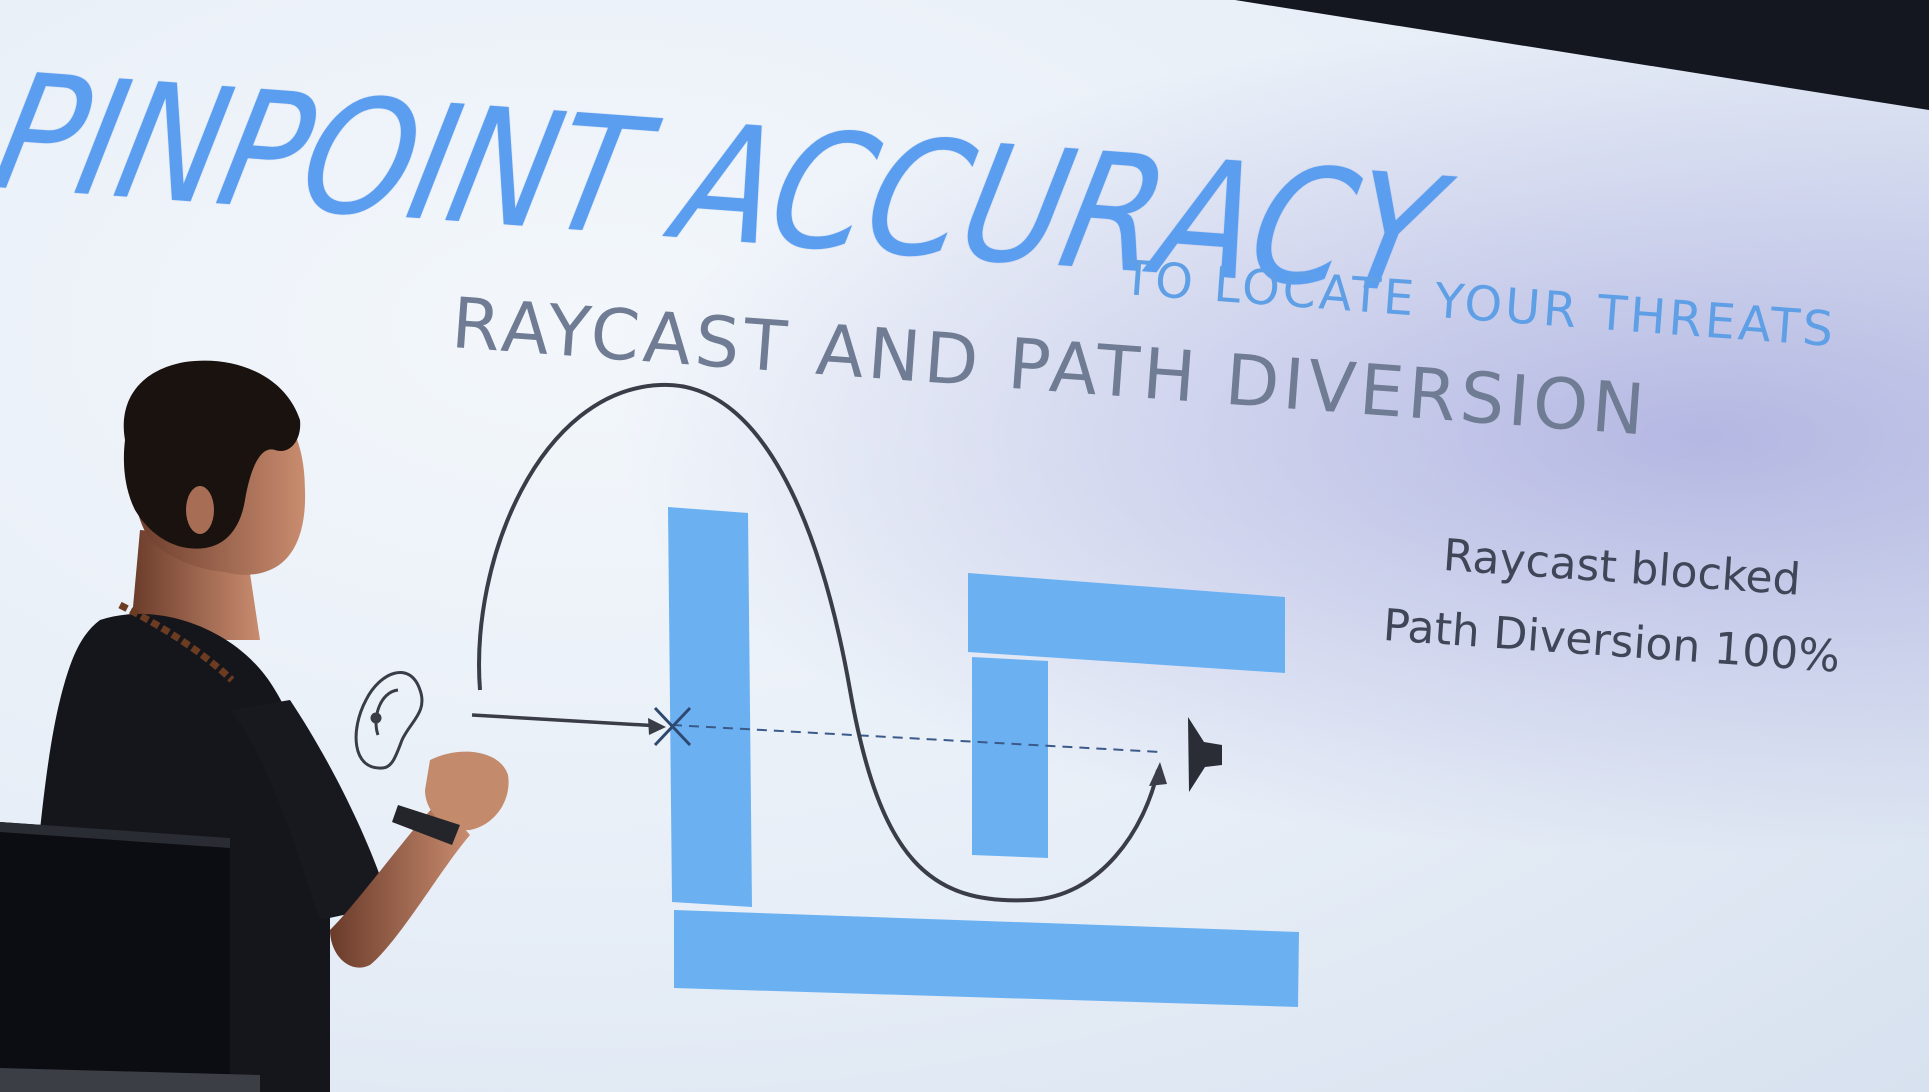  Describe the element at coordinates (115, 957) in the screenshot. I see `podium` at that location.